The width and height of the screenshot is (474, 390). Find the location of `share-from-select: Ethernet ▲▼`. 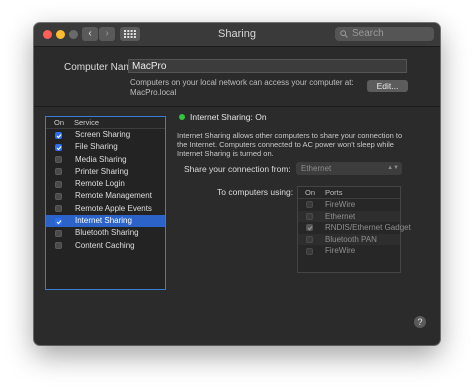

share-from-select: Ethernet ▲▼ is located at coordinates (349, 168).